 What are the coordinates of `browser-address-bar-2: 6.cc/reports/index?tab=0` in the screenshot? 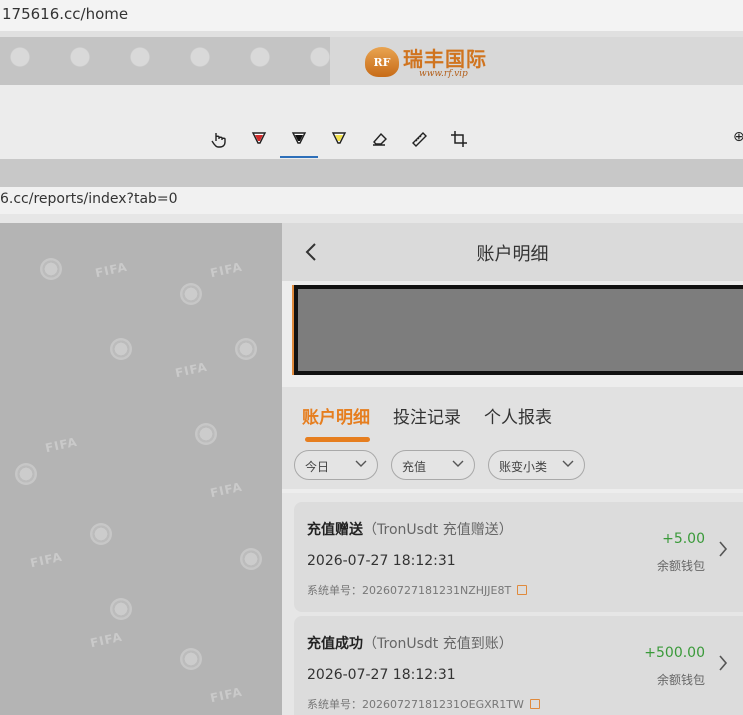 It's located at (371, 200).